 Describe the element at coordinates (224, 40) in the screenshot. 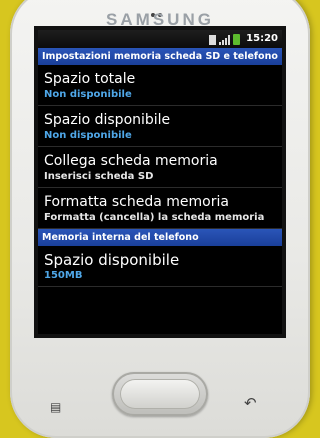

I see `signal-icon` at that location.